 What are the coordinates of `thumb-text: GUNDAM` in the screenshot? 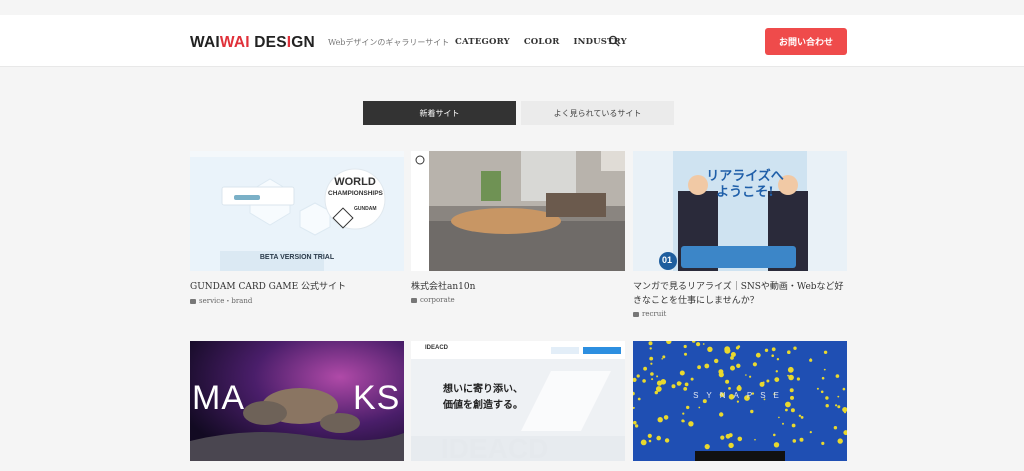 It's located at (365, 209).